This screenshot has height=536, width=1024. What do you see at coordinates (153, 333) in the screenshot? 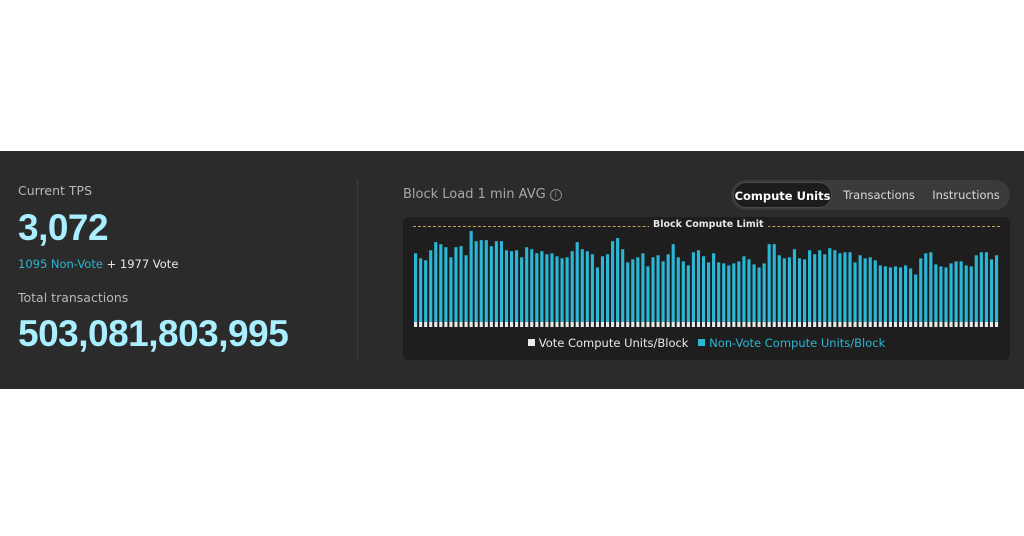
I see `total-transactions-value: 503,081,803,995` at bounding box center [153, 333].